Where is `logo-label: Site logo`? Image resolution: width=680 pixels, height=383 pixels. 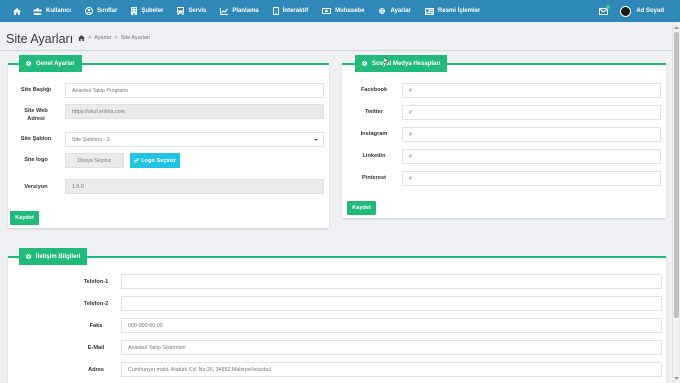
logo-label: Site logo is located at coordinates (36, 160).